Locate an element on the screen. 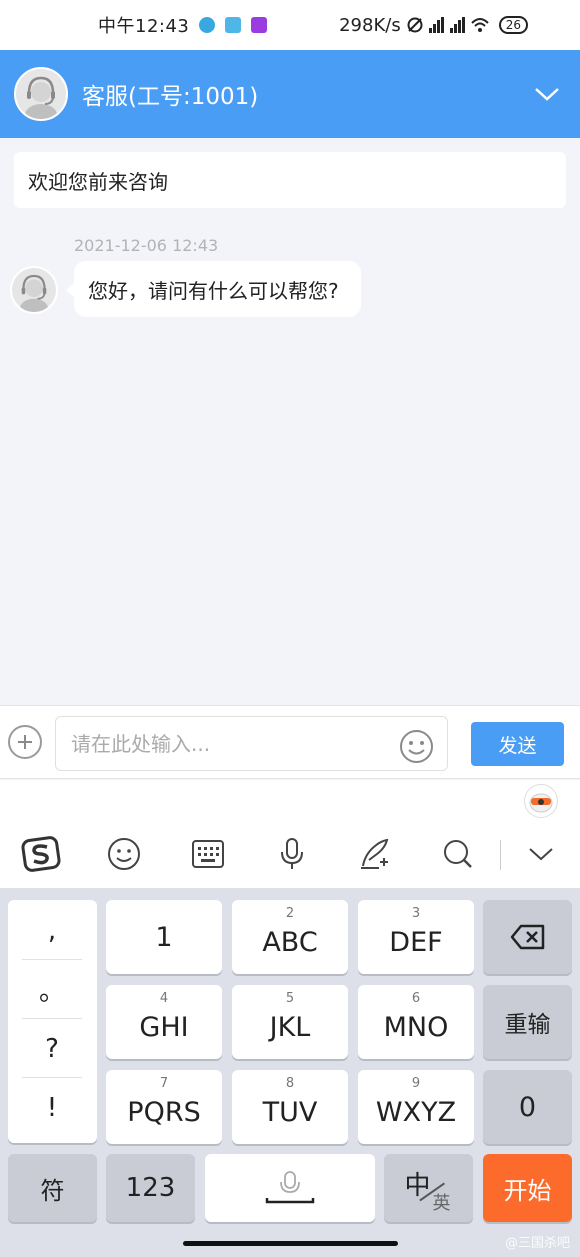 The height and width of the screenshot is (1257, 580). key-3: 3 DEF is located at coordinates (416, 937).